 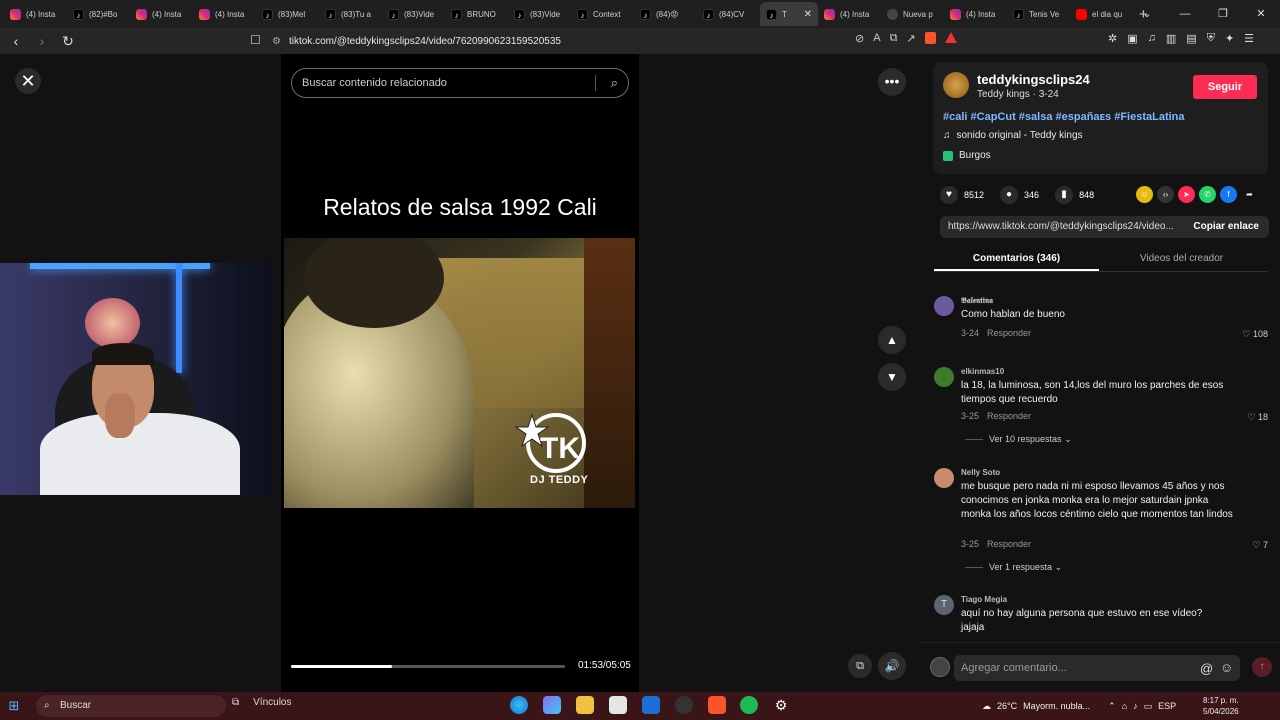 I want to click on share-icon: ↗, so click(x=910, y=38).